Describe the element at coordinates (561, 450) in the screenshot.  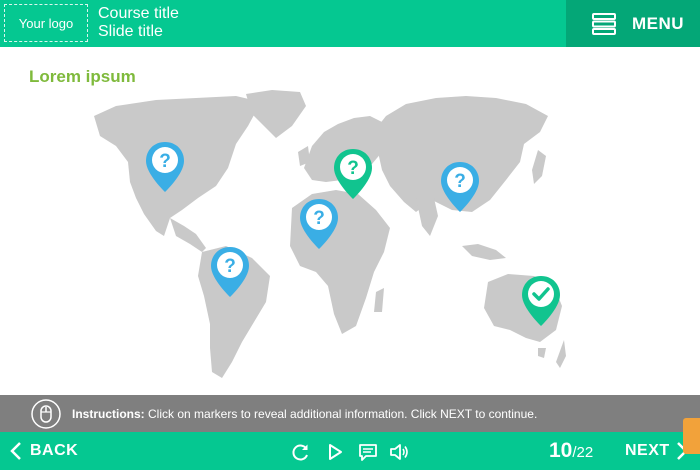
I see `current-slide: 10` at that location.